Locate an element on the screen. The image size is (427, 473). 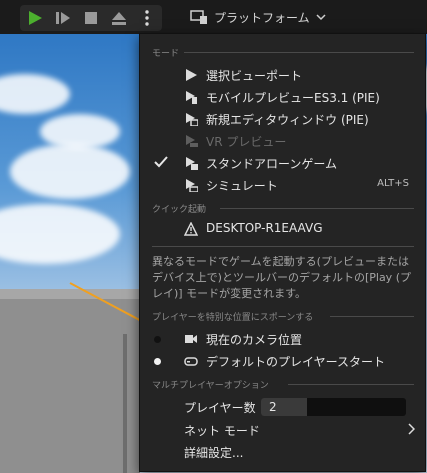
shortcut-label: ALT+S is located at coordinates (393, 183).